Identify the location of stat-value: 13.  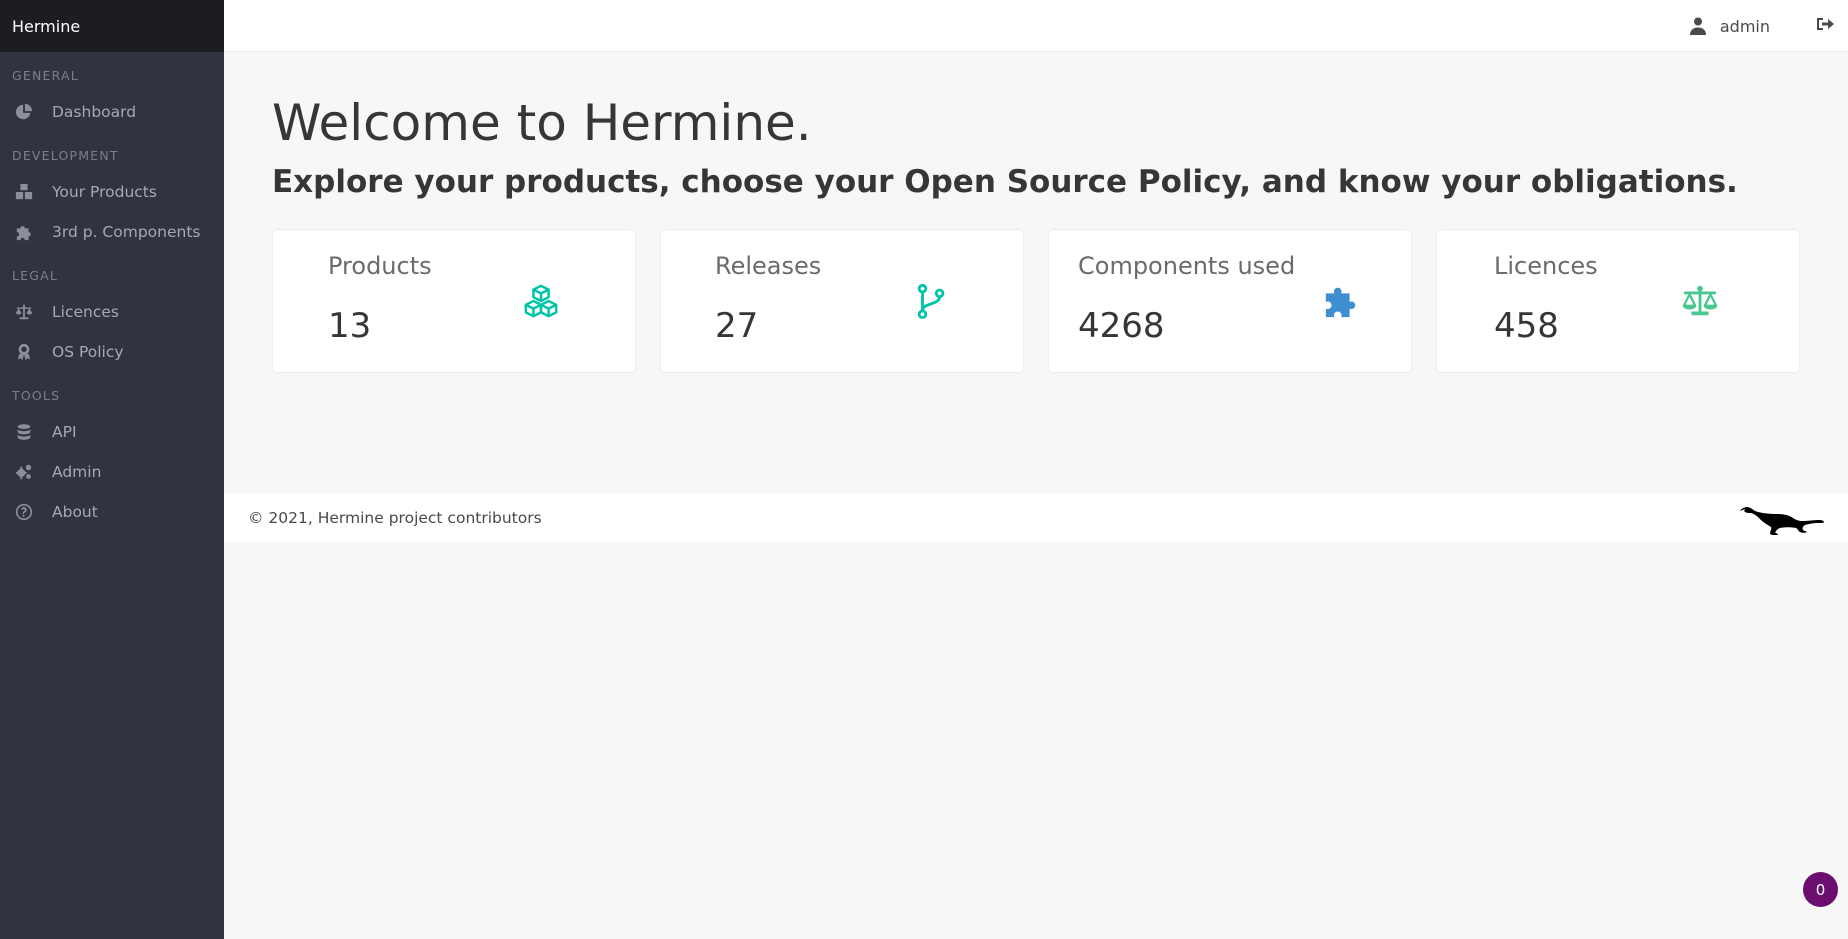
(350, 326).